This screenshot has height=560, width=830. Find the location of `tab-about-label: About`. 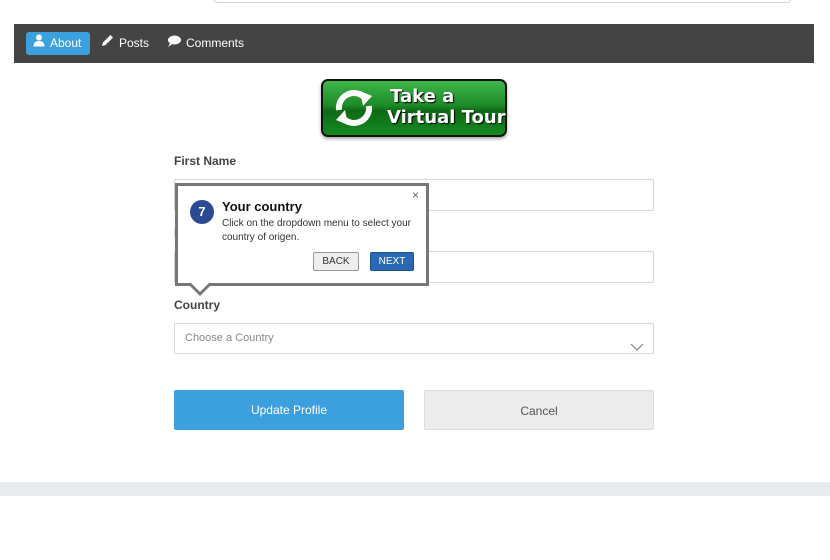

tab-about-label: About is located at coordinates (66, 43).